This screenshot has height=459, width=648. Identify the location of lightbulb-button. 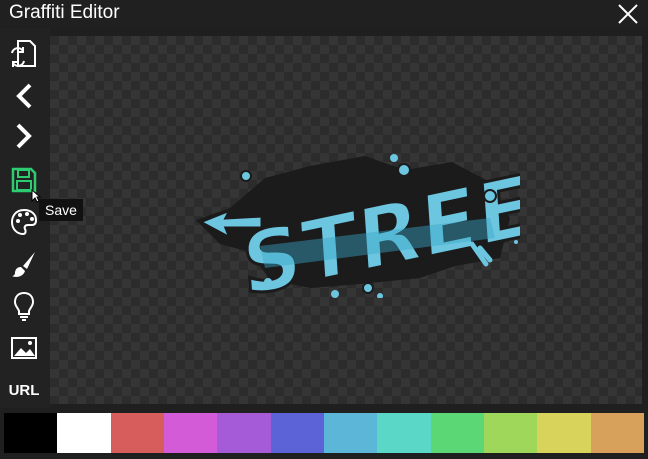
(24, 306).